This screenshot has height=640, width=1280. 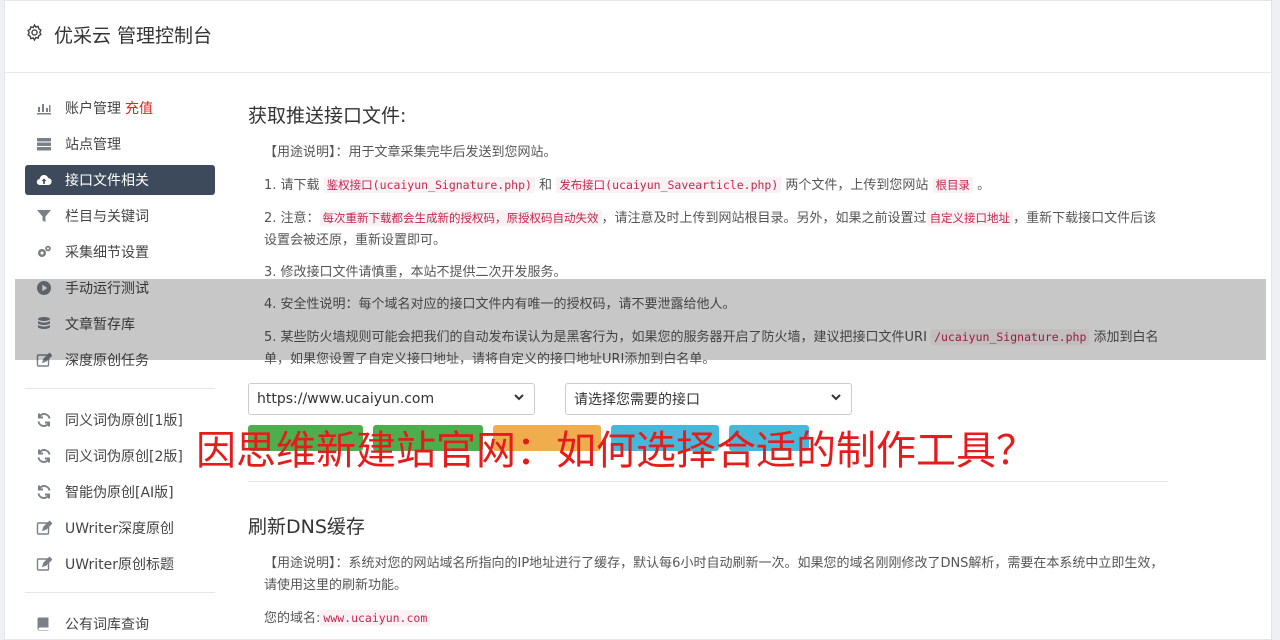 I want to click on select-row: https://www.ucaiyun.com 请选择您需要的接口, so click(x=708, y=399).